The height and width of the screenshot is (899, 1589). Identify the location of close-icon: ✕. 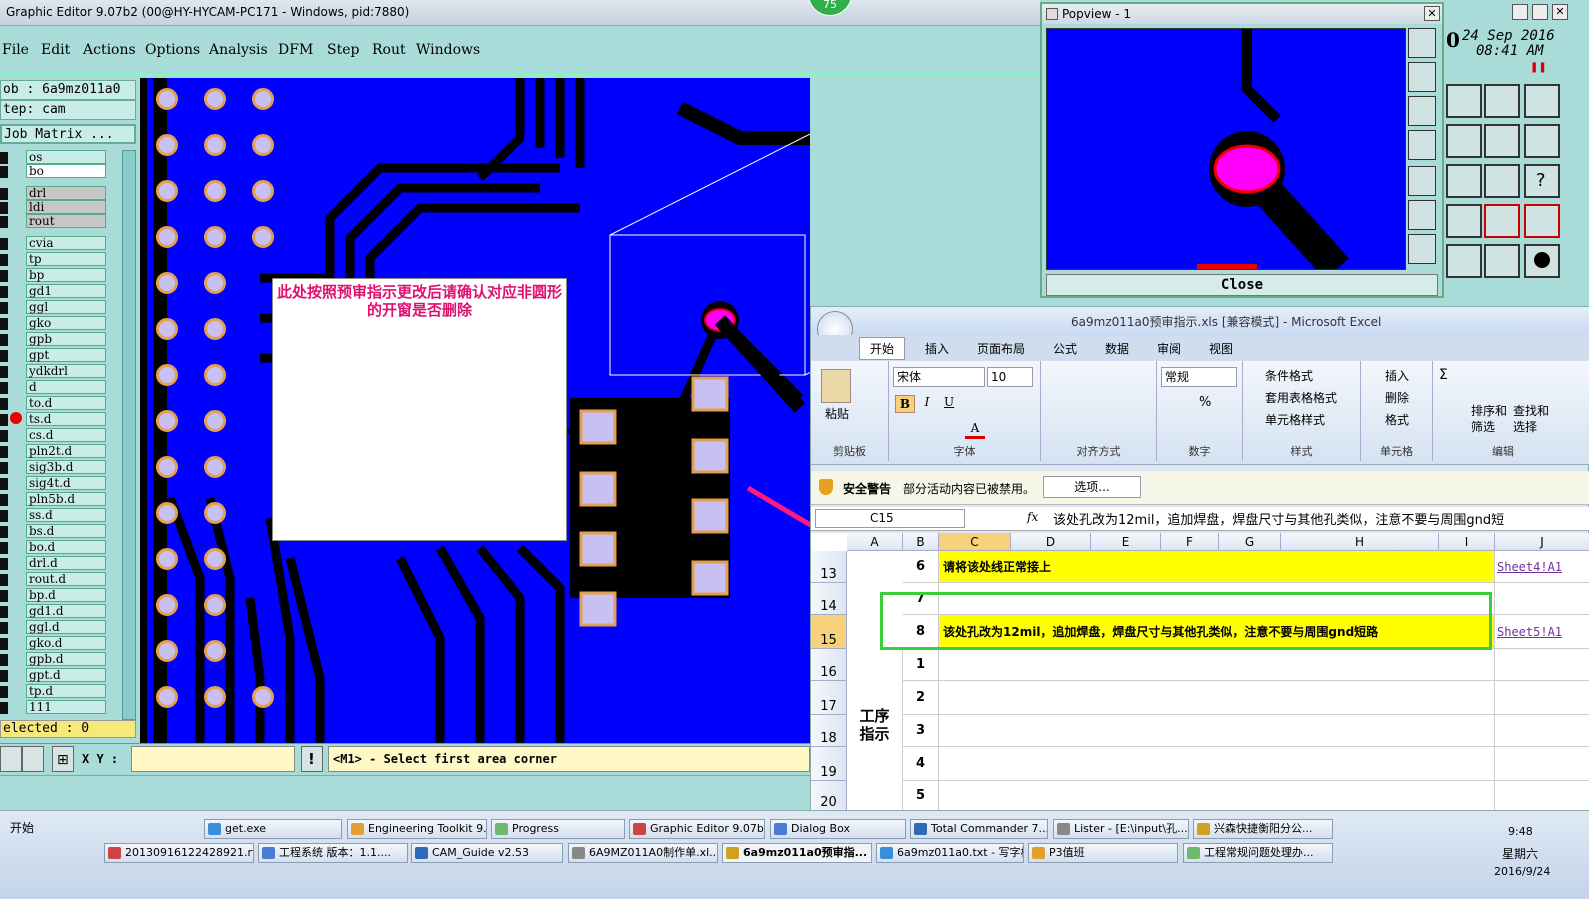
(1432, 13).